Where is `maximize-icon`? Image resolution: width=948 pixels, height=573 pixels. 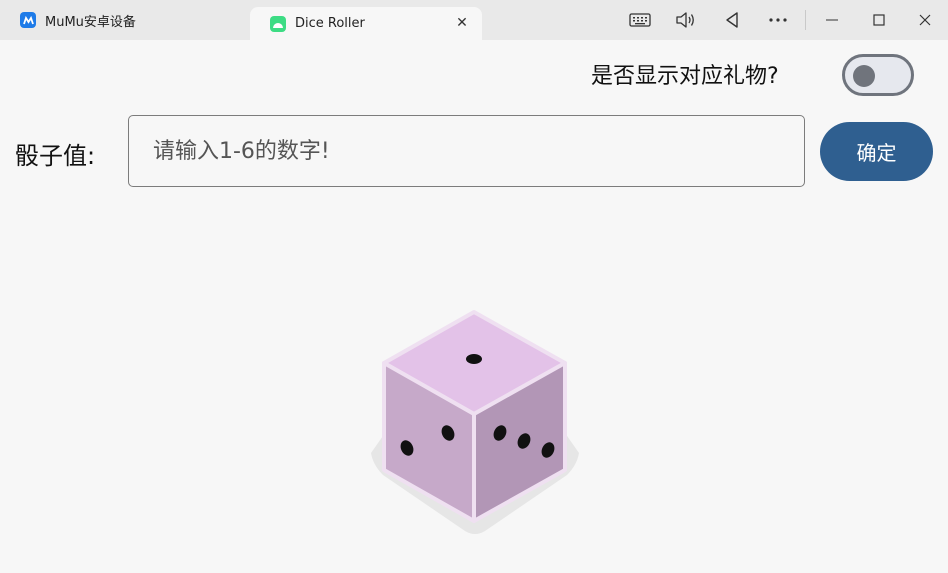 maximize-icon is located at coordinates (879, 20).